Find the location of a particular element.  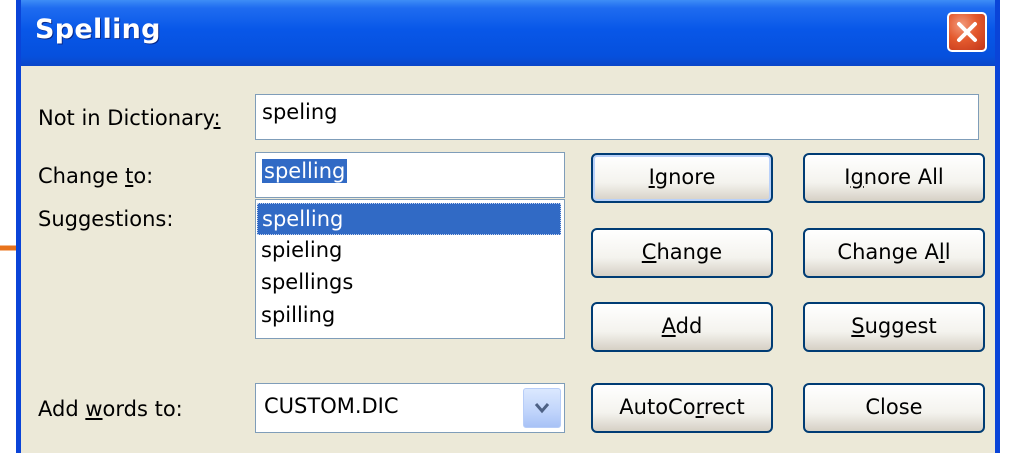

dropdown-button is located at coordinates (542, 408).